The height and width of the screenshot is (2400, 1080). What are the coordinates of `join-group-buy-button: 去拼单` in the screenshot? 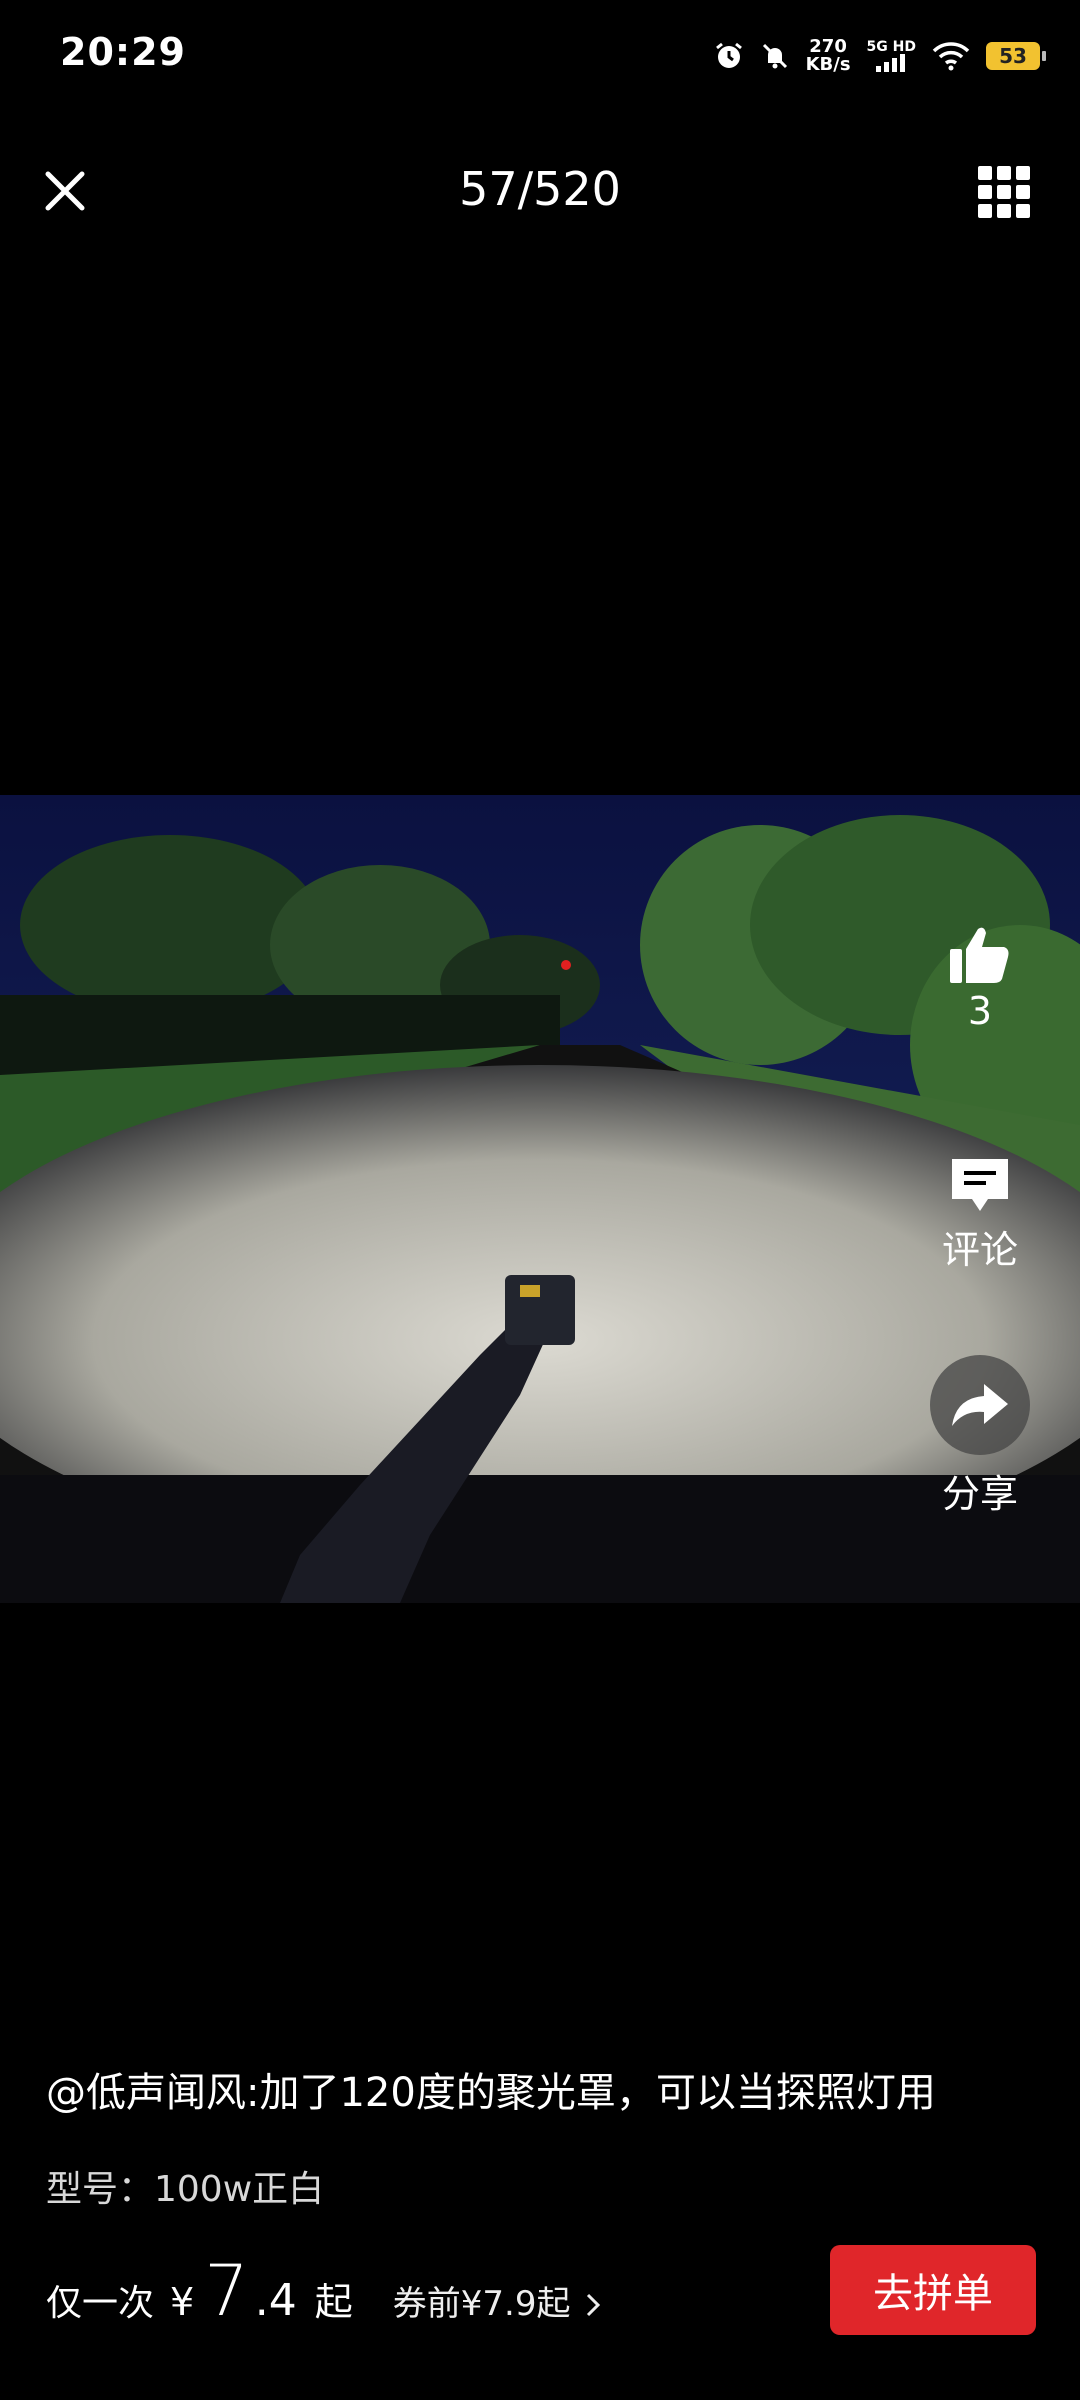 It's located at (933, 2290).